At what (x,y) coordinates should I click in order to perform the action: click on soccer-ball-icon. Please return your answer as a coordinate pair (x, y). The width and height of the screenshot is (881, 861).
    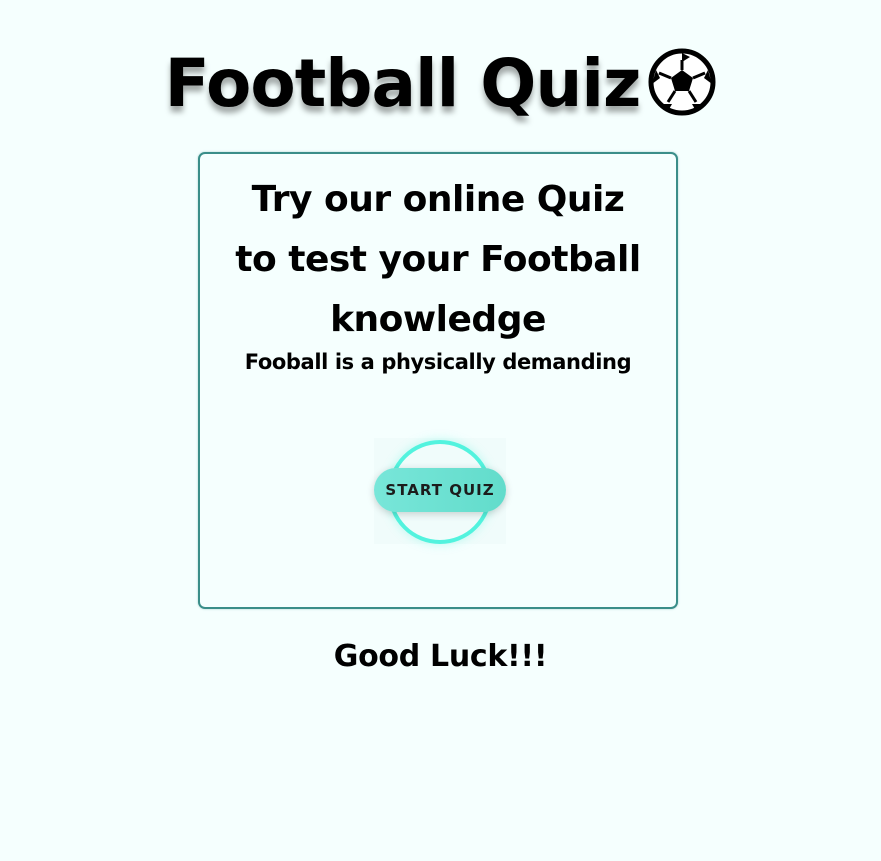
    Looking at the image, I should click on (682, 93).